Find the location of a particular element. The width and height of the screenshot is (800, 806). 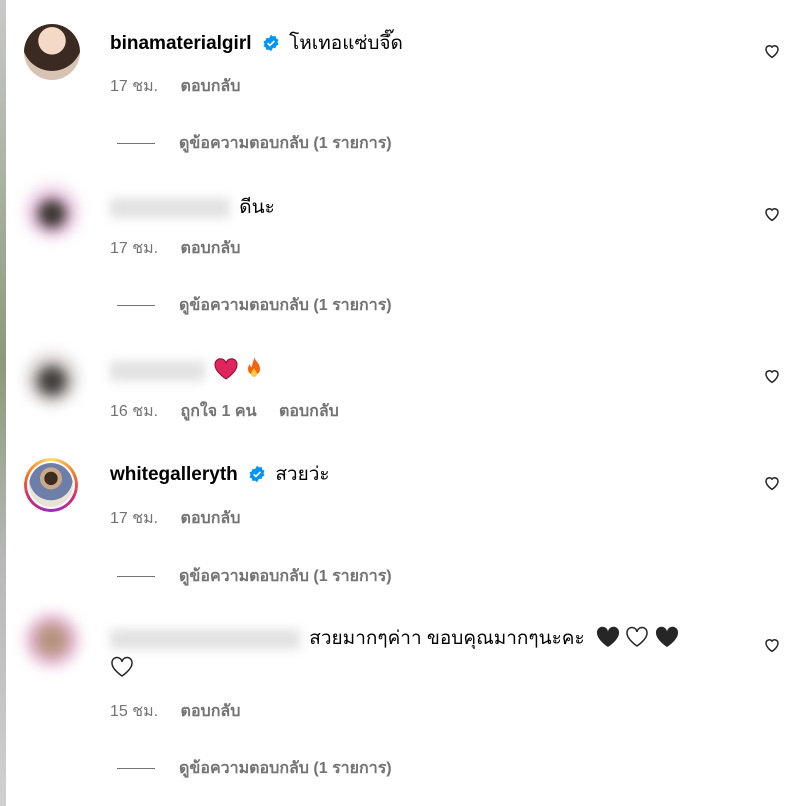

story-ring is located at coordinates (51, 485).